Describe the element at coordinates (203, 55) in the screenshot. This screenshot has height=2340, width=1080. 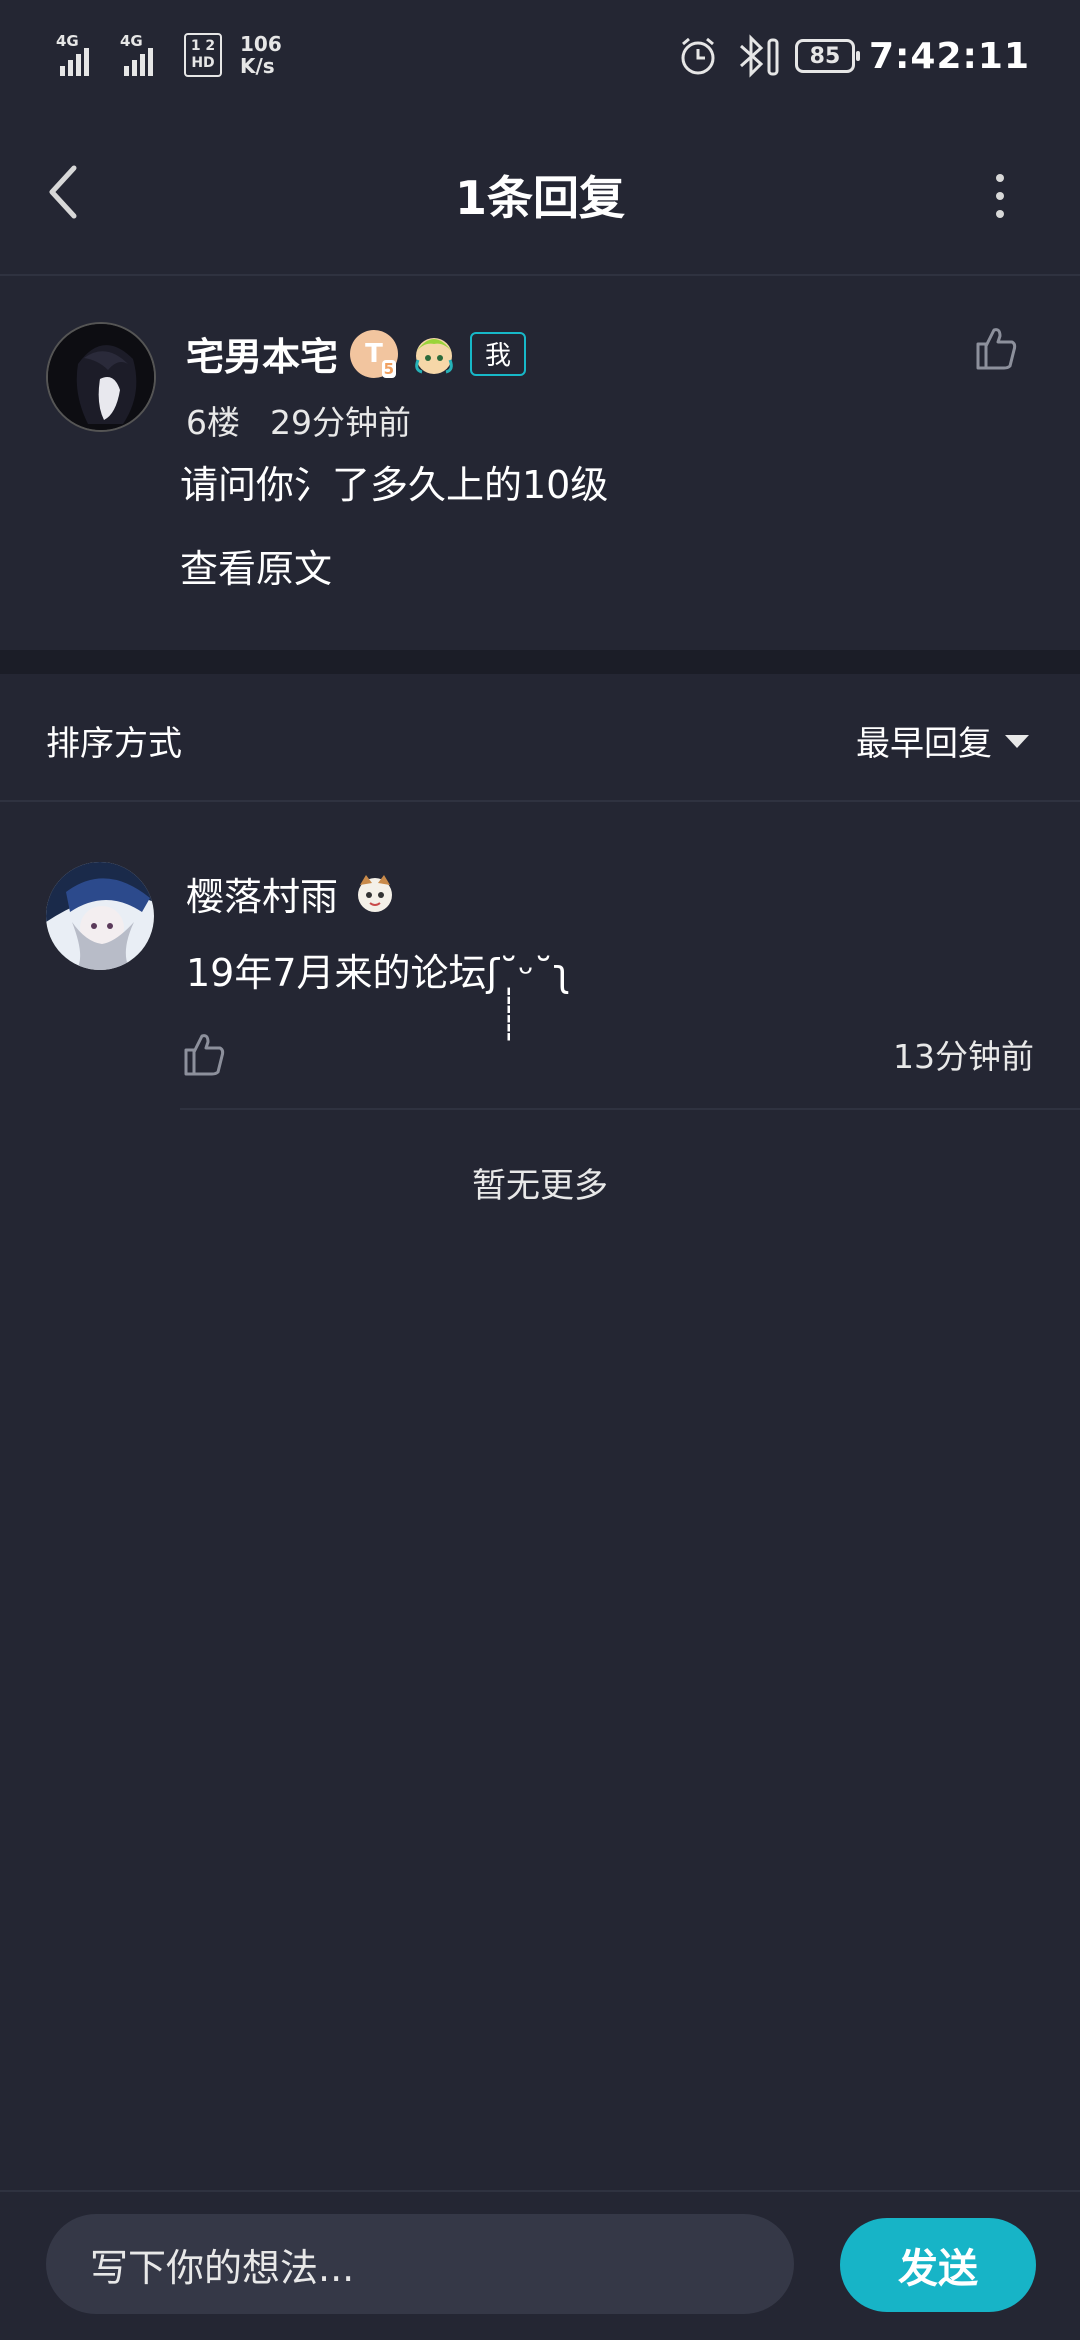
I see `hd-icon: 1 2 HD` at that location.